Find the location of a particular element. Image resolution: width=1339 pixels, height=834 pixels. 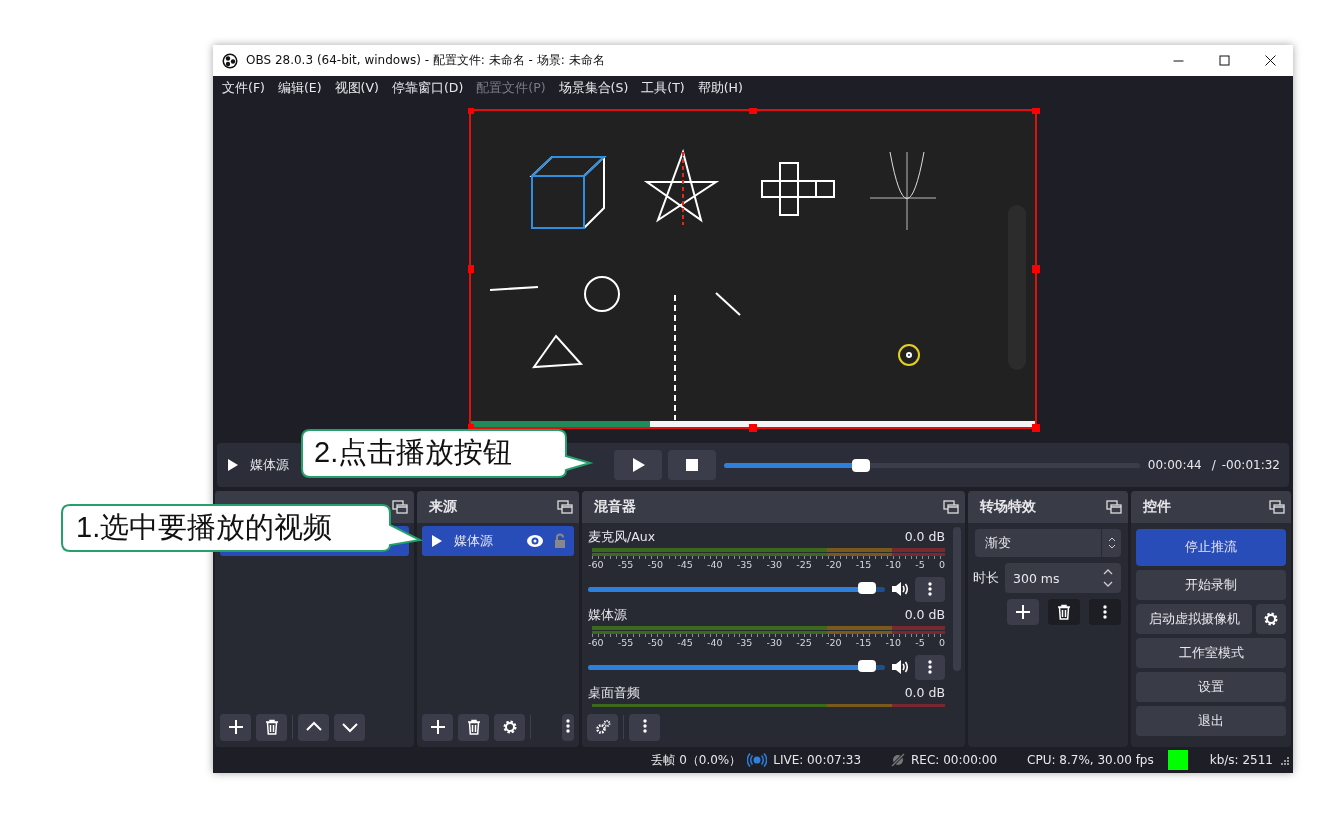

meter-scale-label: 0 is located at coordinates (941, 643).